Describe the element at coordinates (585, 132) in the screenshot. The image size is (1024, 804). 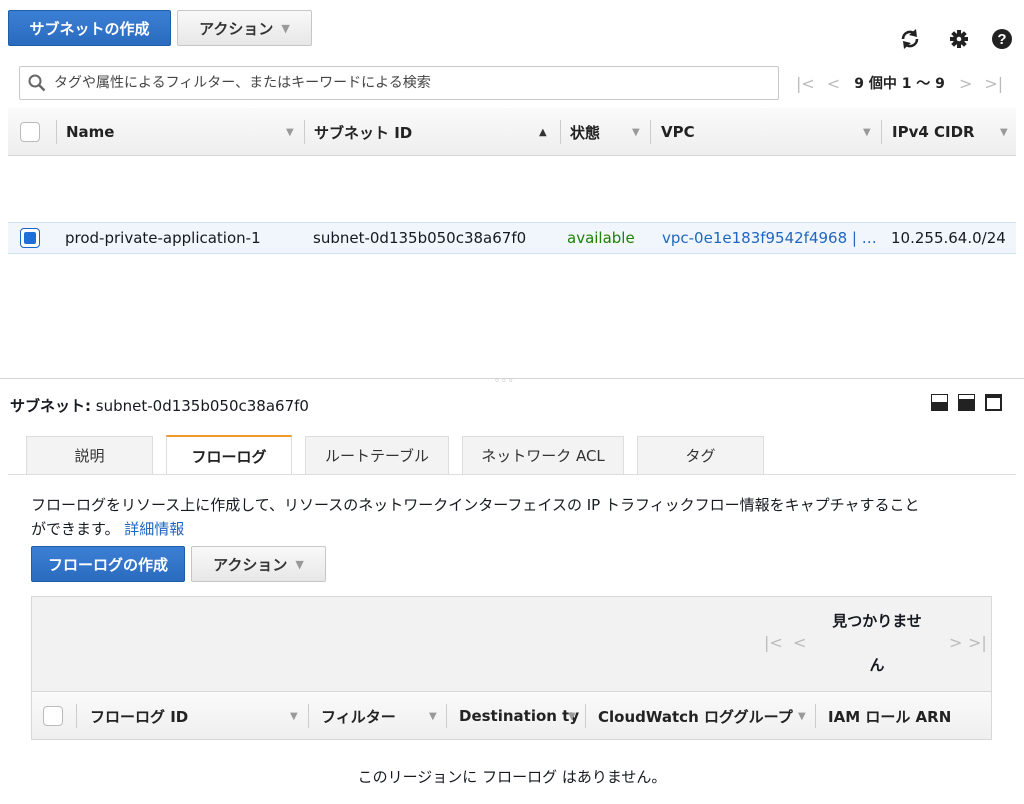
I see `column-header-state: 状態` at that location.